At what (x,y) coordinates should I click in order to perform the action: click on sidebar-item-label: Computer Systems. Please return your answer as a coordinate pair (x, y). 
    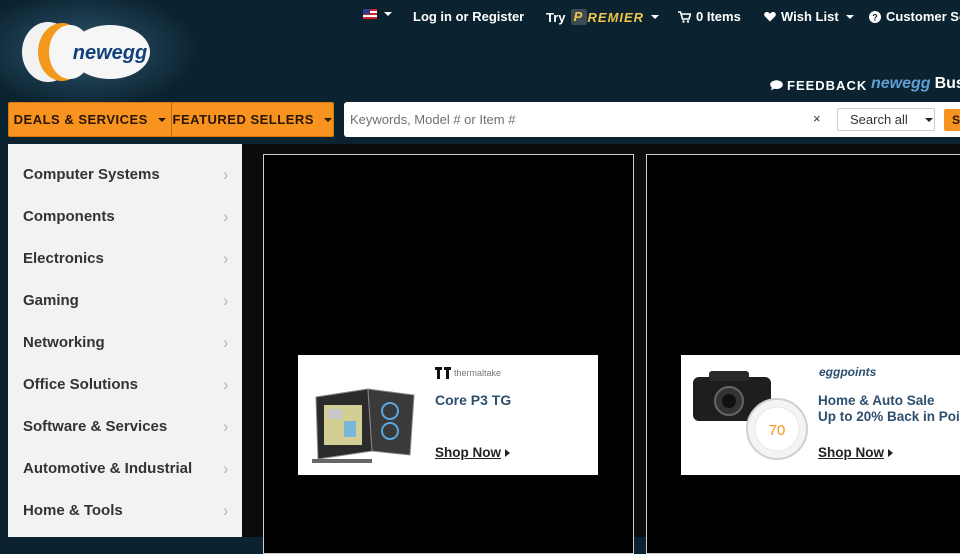
    Looking at the image, I should click on (91, 174).